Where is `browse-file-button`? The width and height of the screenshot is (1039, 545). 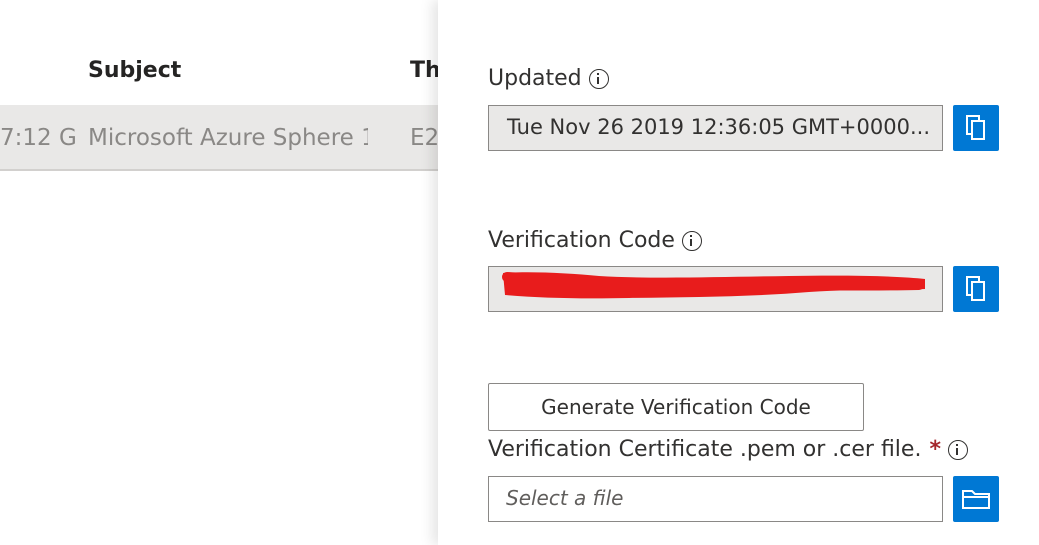 browse-file-button is located at coordinates (976, 499).